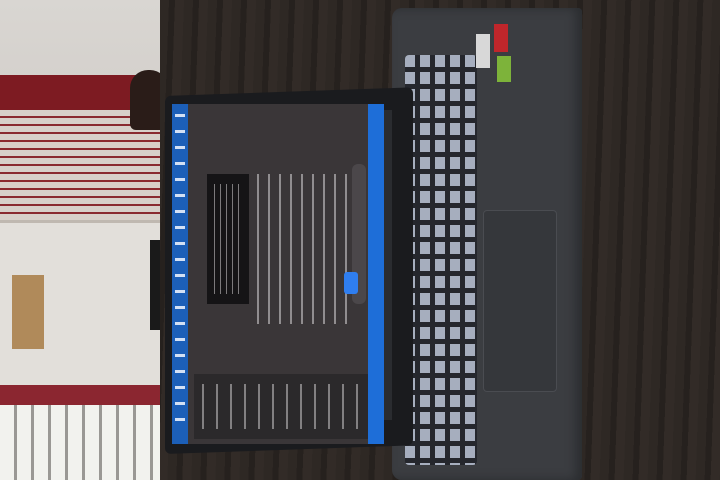 This screenshot has width=720, height=480. I want to click on cardboard-box, so click(28, 312).